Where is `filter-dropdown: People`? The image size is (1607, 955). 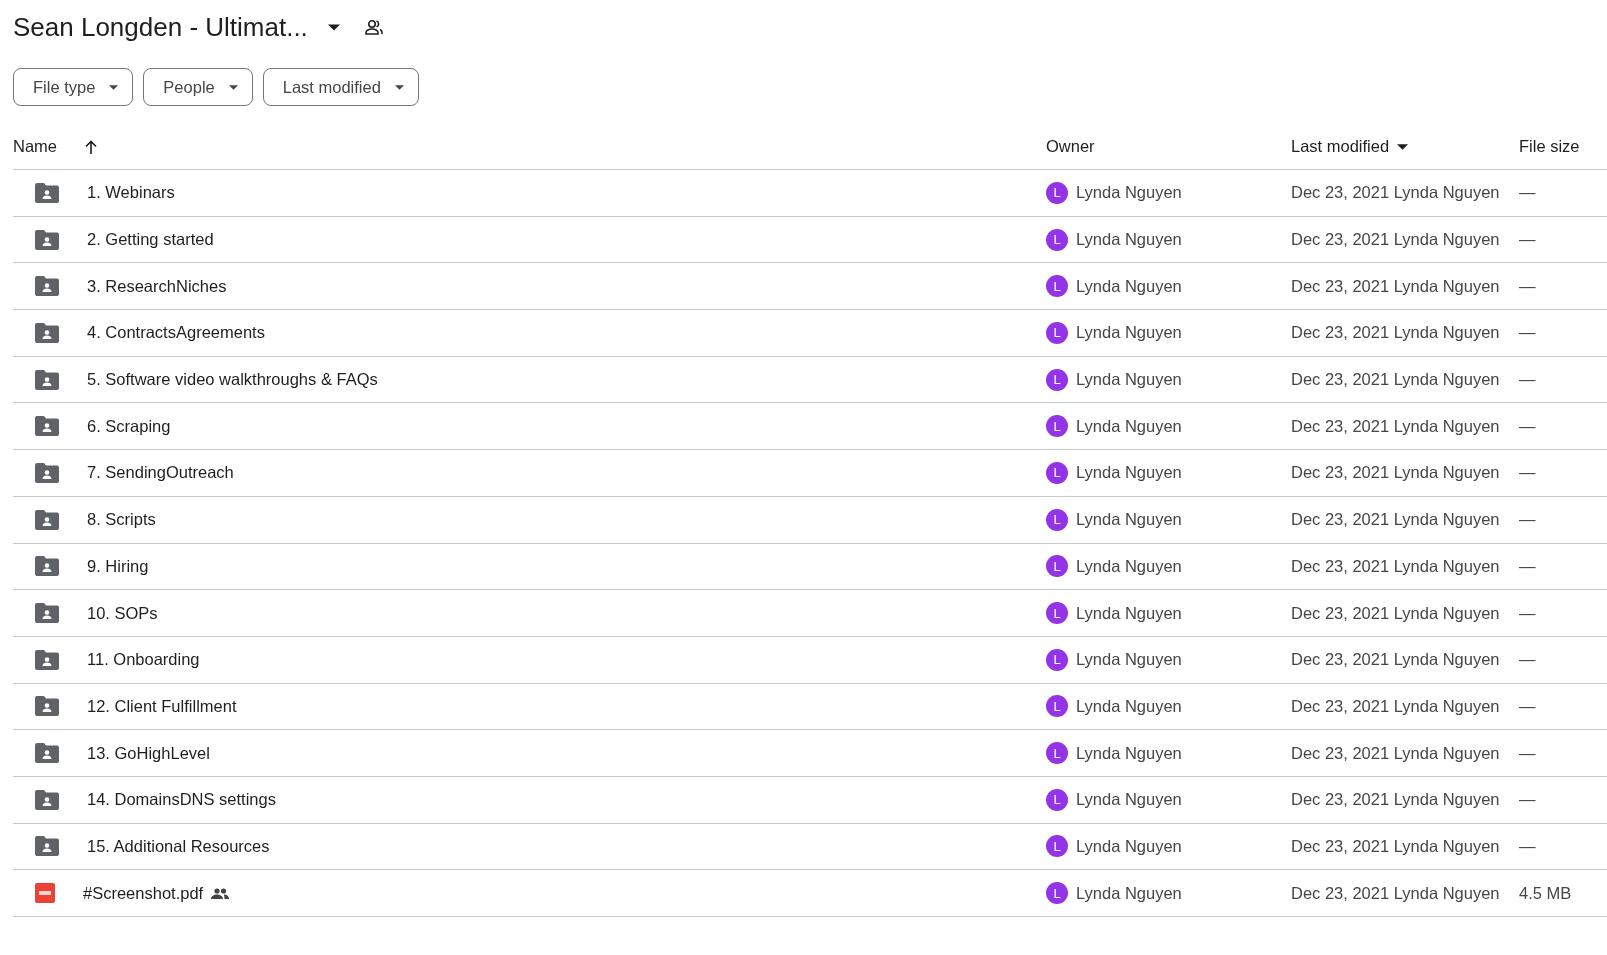
filter-dropdown: People is located at coordinates (198, 87).